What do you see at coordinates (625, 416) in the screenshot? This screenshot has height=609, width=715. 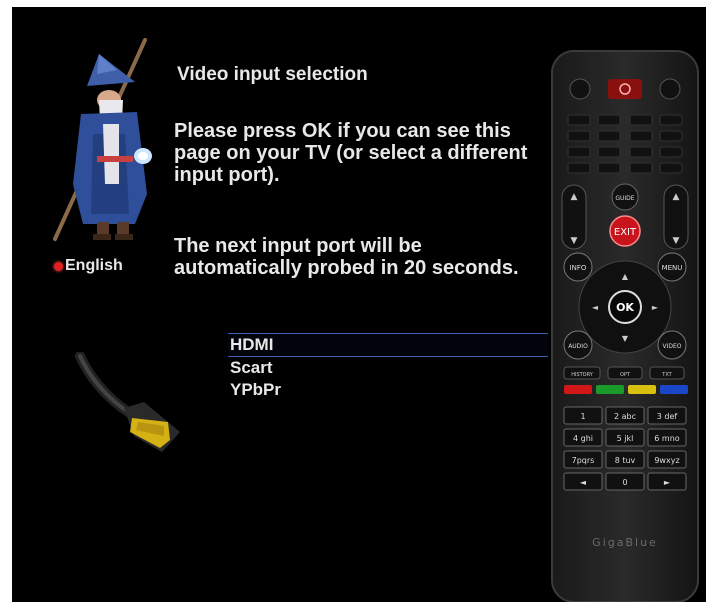 I see `remote-key: 2 abc` at bounding box center [625, 416].